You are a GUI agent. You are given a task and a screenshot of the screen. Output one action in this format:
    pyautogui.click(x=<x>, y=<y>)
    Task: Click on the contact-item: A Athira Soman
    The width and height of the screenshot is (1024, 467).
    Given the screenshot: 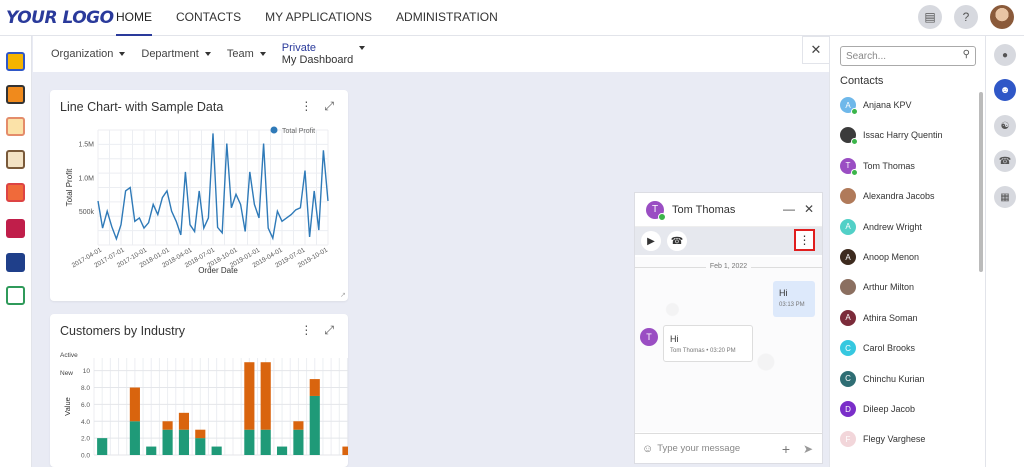 What is the action you would take?
    pyautogui.click(x=879, y=318)
    